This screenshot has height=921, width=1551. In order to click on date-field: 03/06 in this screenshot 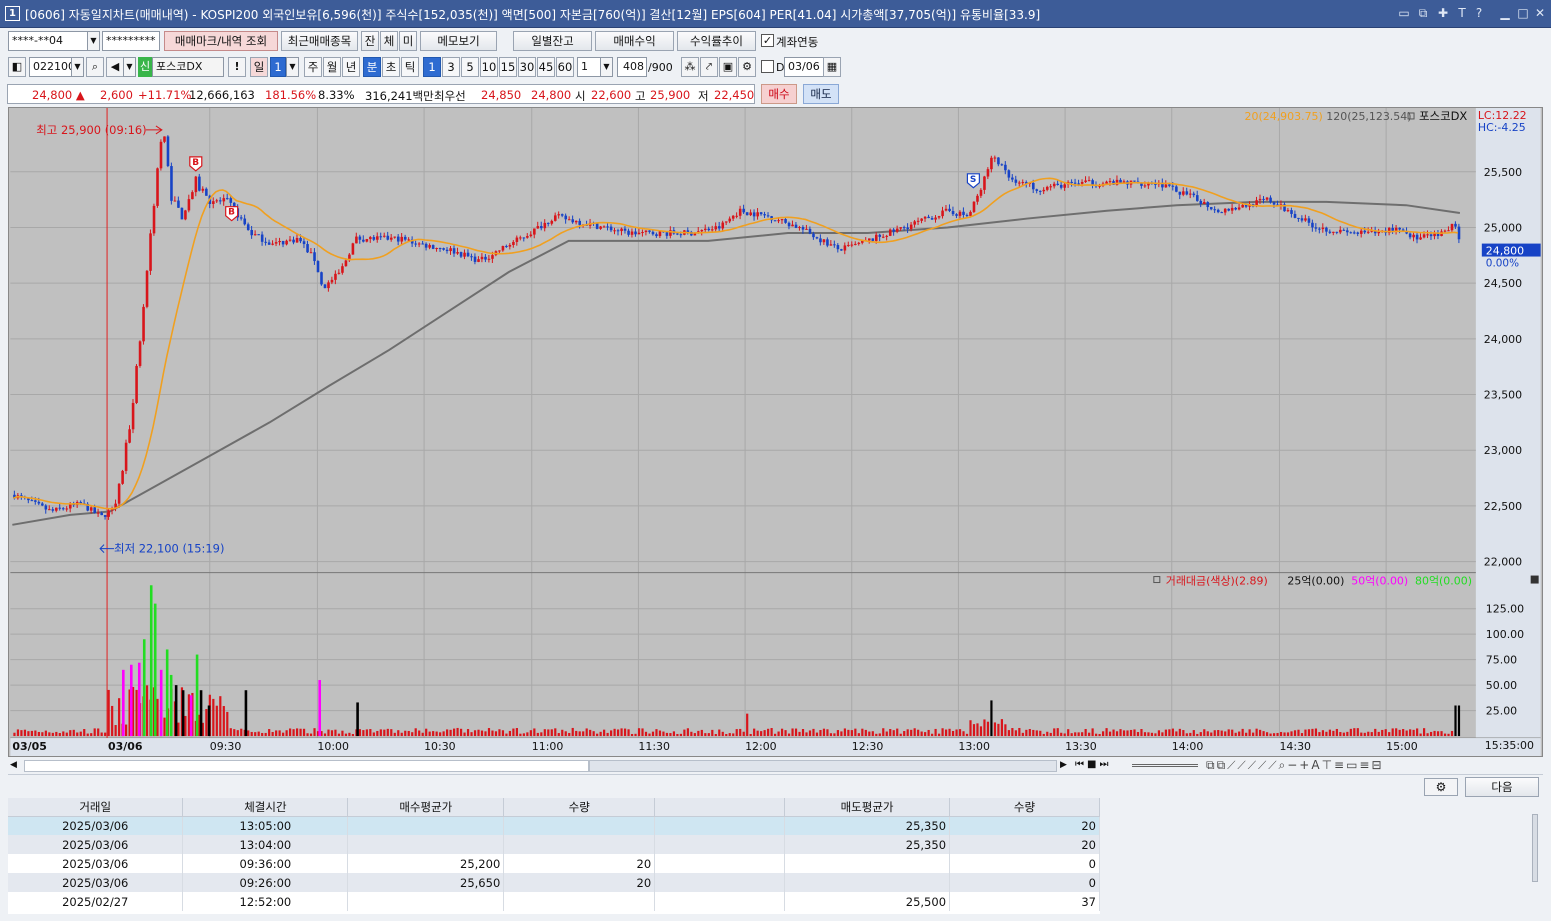, I will do `click(804, 67)`.